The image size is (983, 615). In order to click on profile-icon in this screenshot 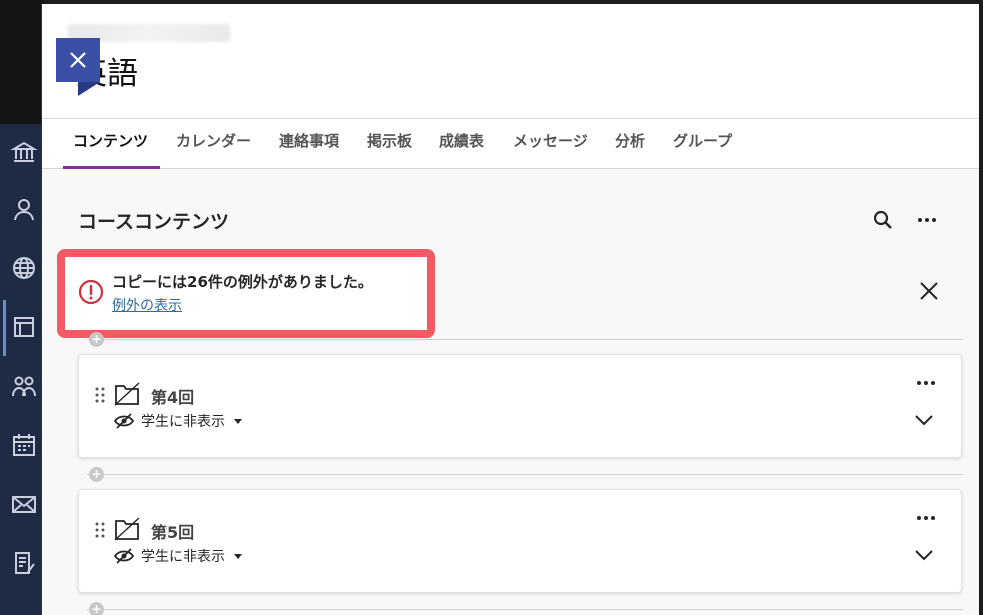, I will do `click(24, 209)`.